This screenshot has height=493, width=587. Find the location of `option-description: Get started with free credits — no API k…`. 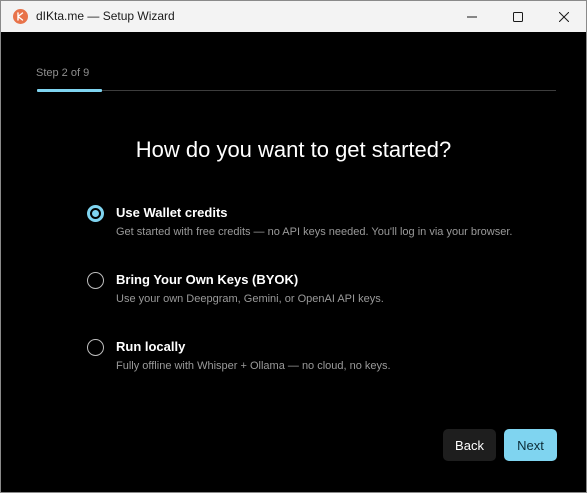

option-description: Get started with free credits — no API k… is located at coordinates (314, 232).